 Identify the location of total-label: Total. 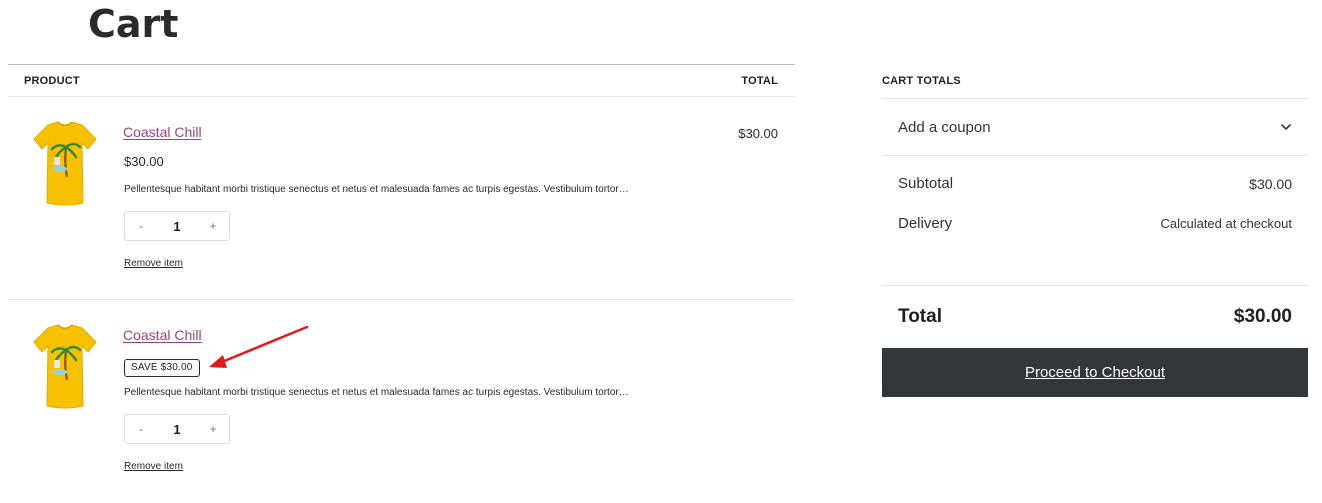
(920, 316).